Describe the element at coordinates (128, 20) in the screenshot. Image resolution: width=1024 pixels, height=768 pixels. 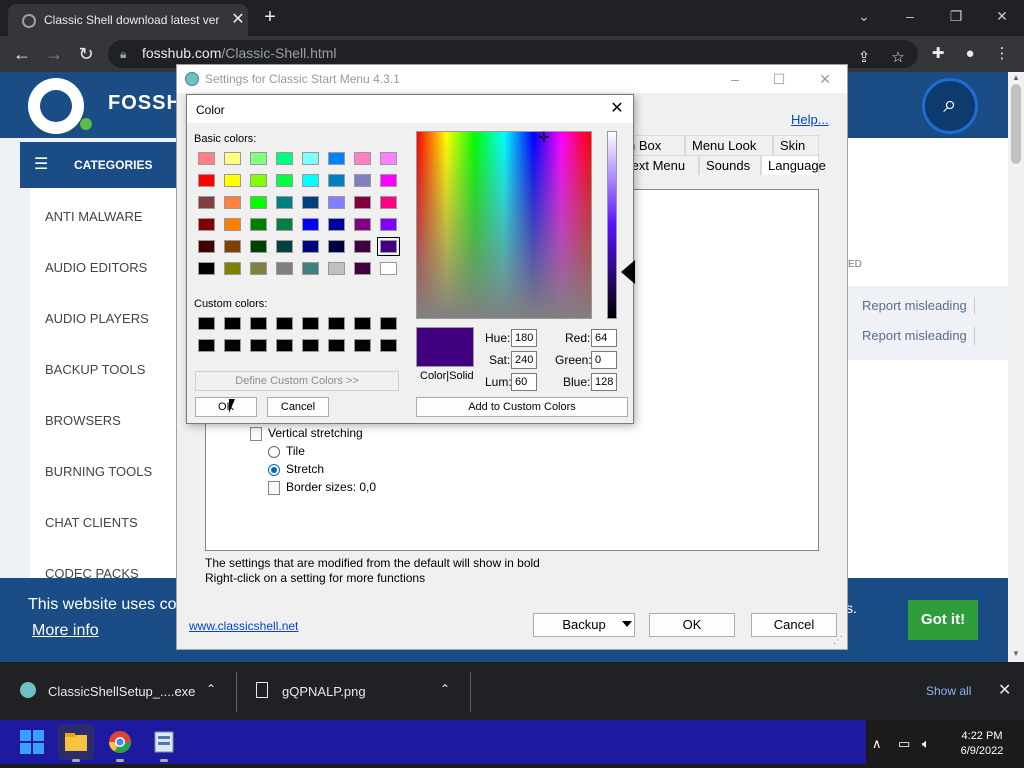
I see `browser-tab-active: Classic Shell download latest ver ✕` at that location.